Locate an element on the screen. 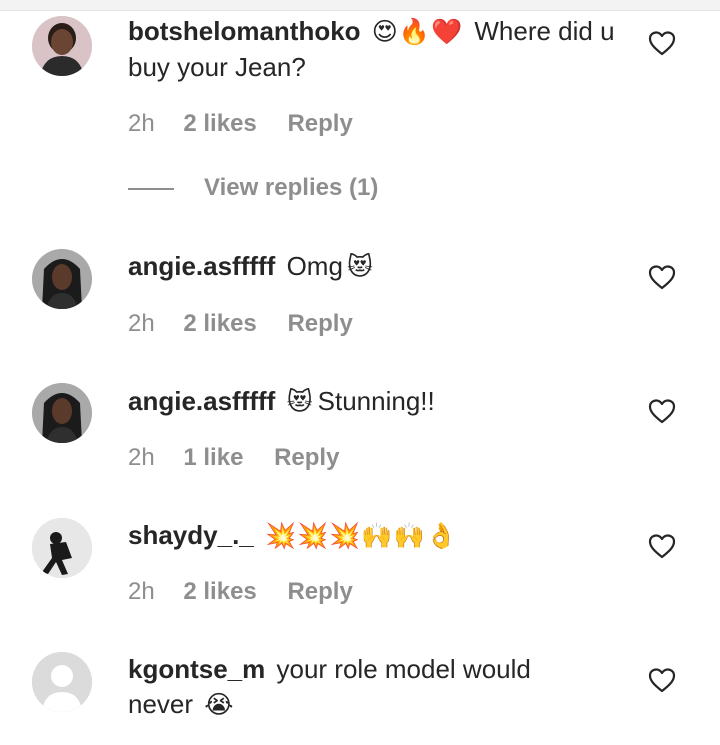 The height and width of the screenshot is (745, 720). emoji-group: 😍🔥❤️ is located at coordinates (417, 32).